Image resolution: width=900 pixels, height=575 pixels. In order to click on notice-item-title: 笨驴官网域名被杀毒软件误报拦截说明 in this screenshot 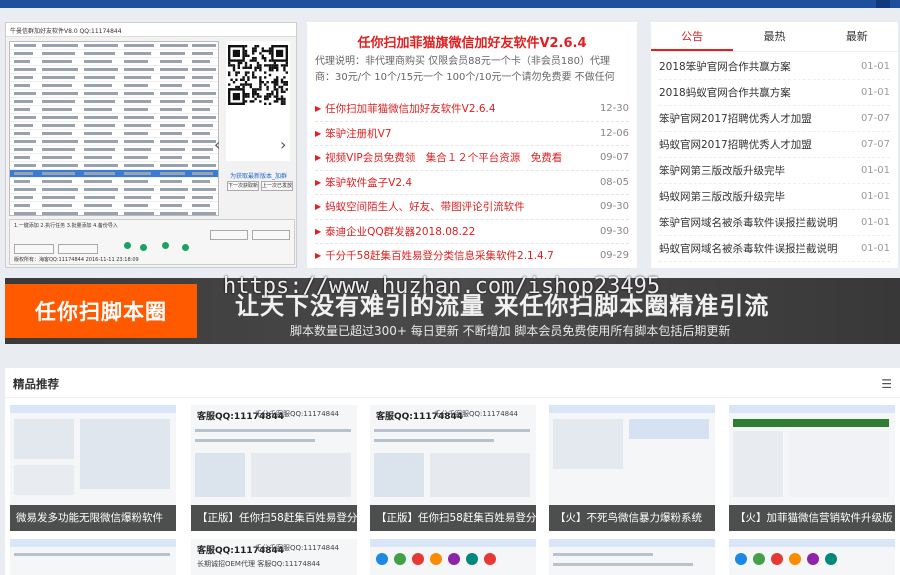, I will do `click(760, 222)`.